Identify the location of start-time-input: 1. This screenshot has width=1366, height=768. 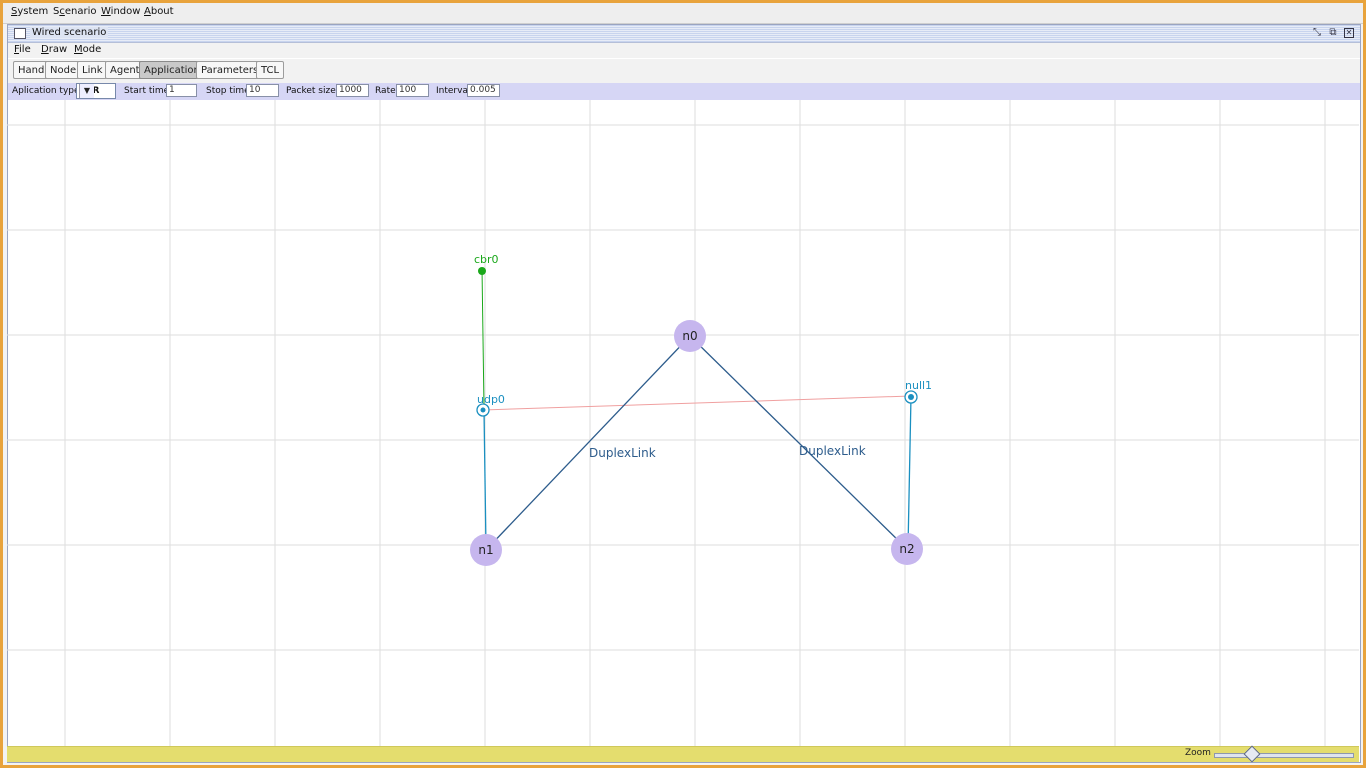
(181, 90).